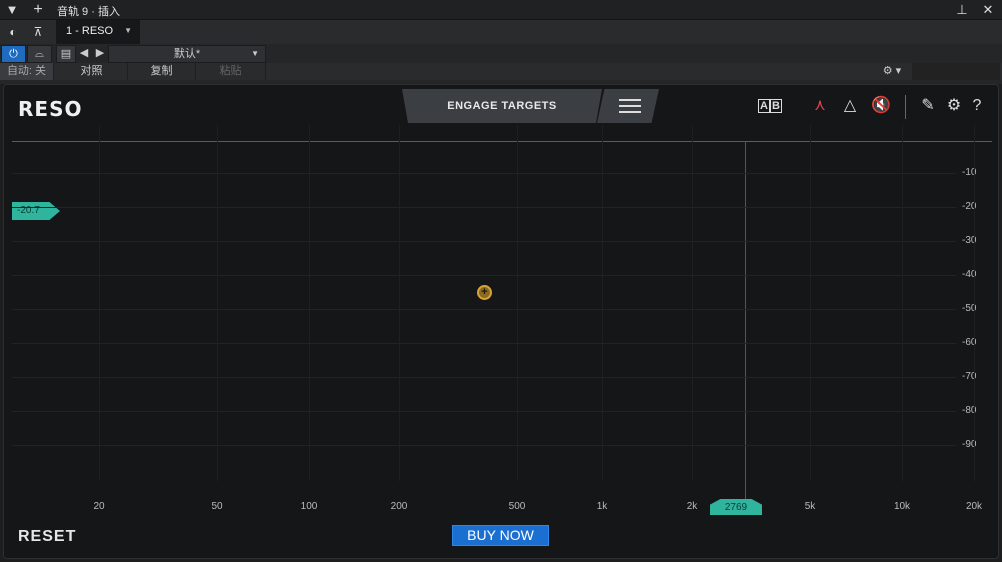 The image size is (1002, 562). Describe the element at coordinates (502, 141) in the screenshot. I see `threshold-line` at that location.